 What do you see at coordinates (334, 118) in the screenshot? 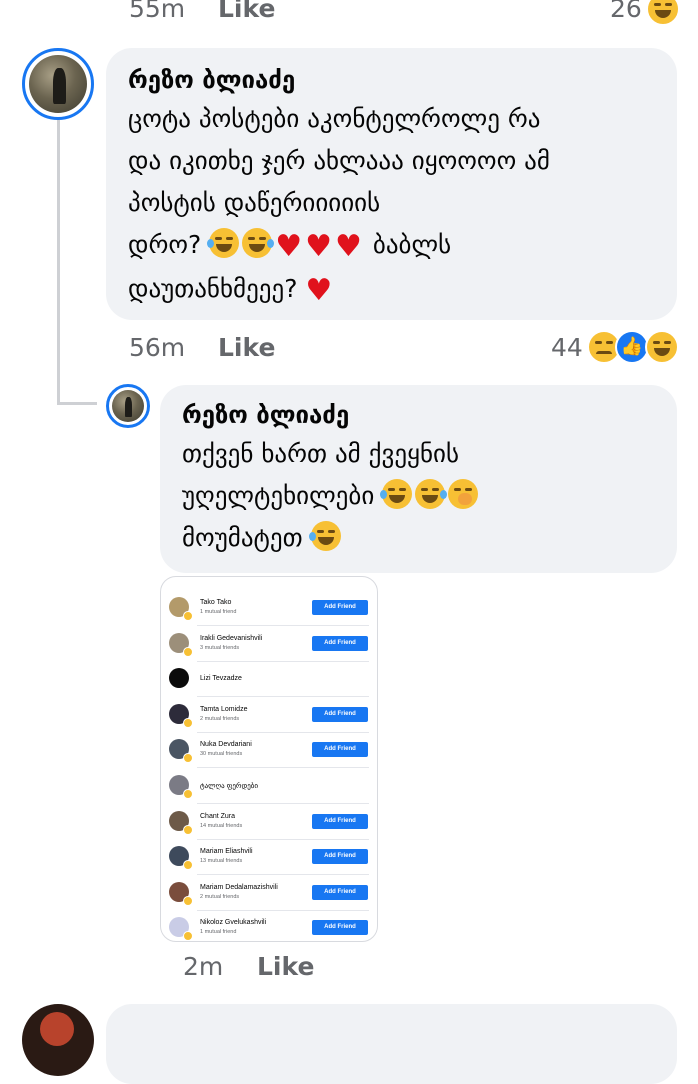
I see `comment-line: ცოტა პოსტები აკონტელროლე რა` at bounding box center [334, 118].